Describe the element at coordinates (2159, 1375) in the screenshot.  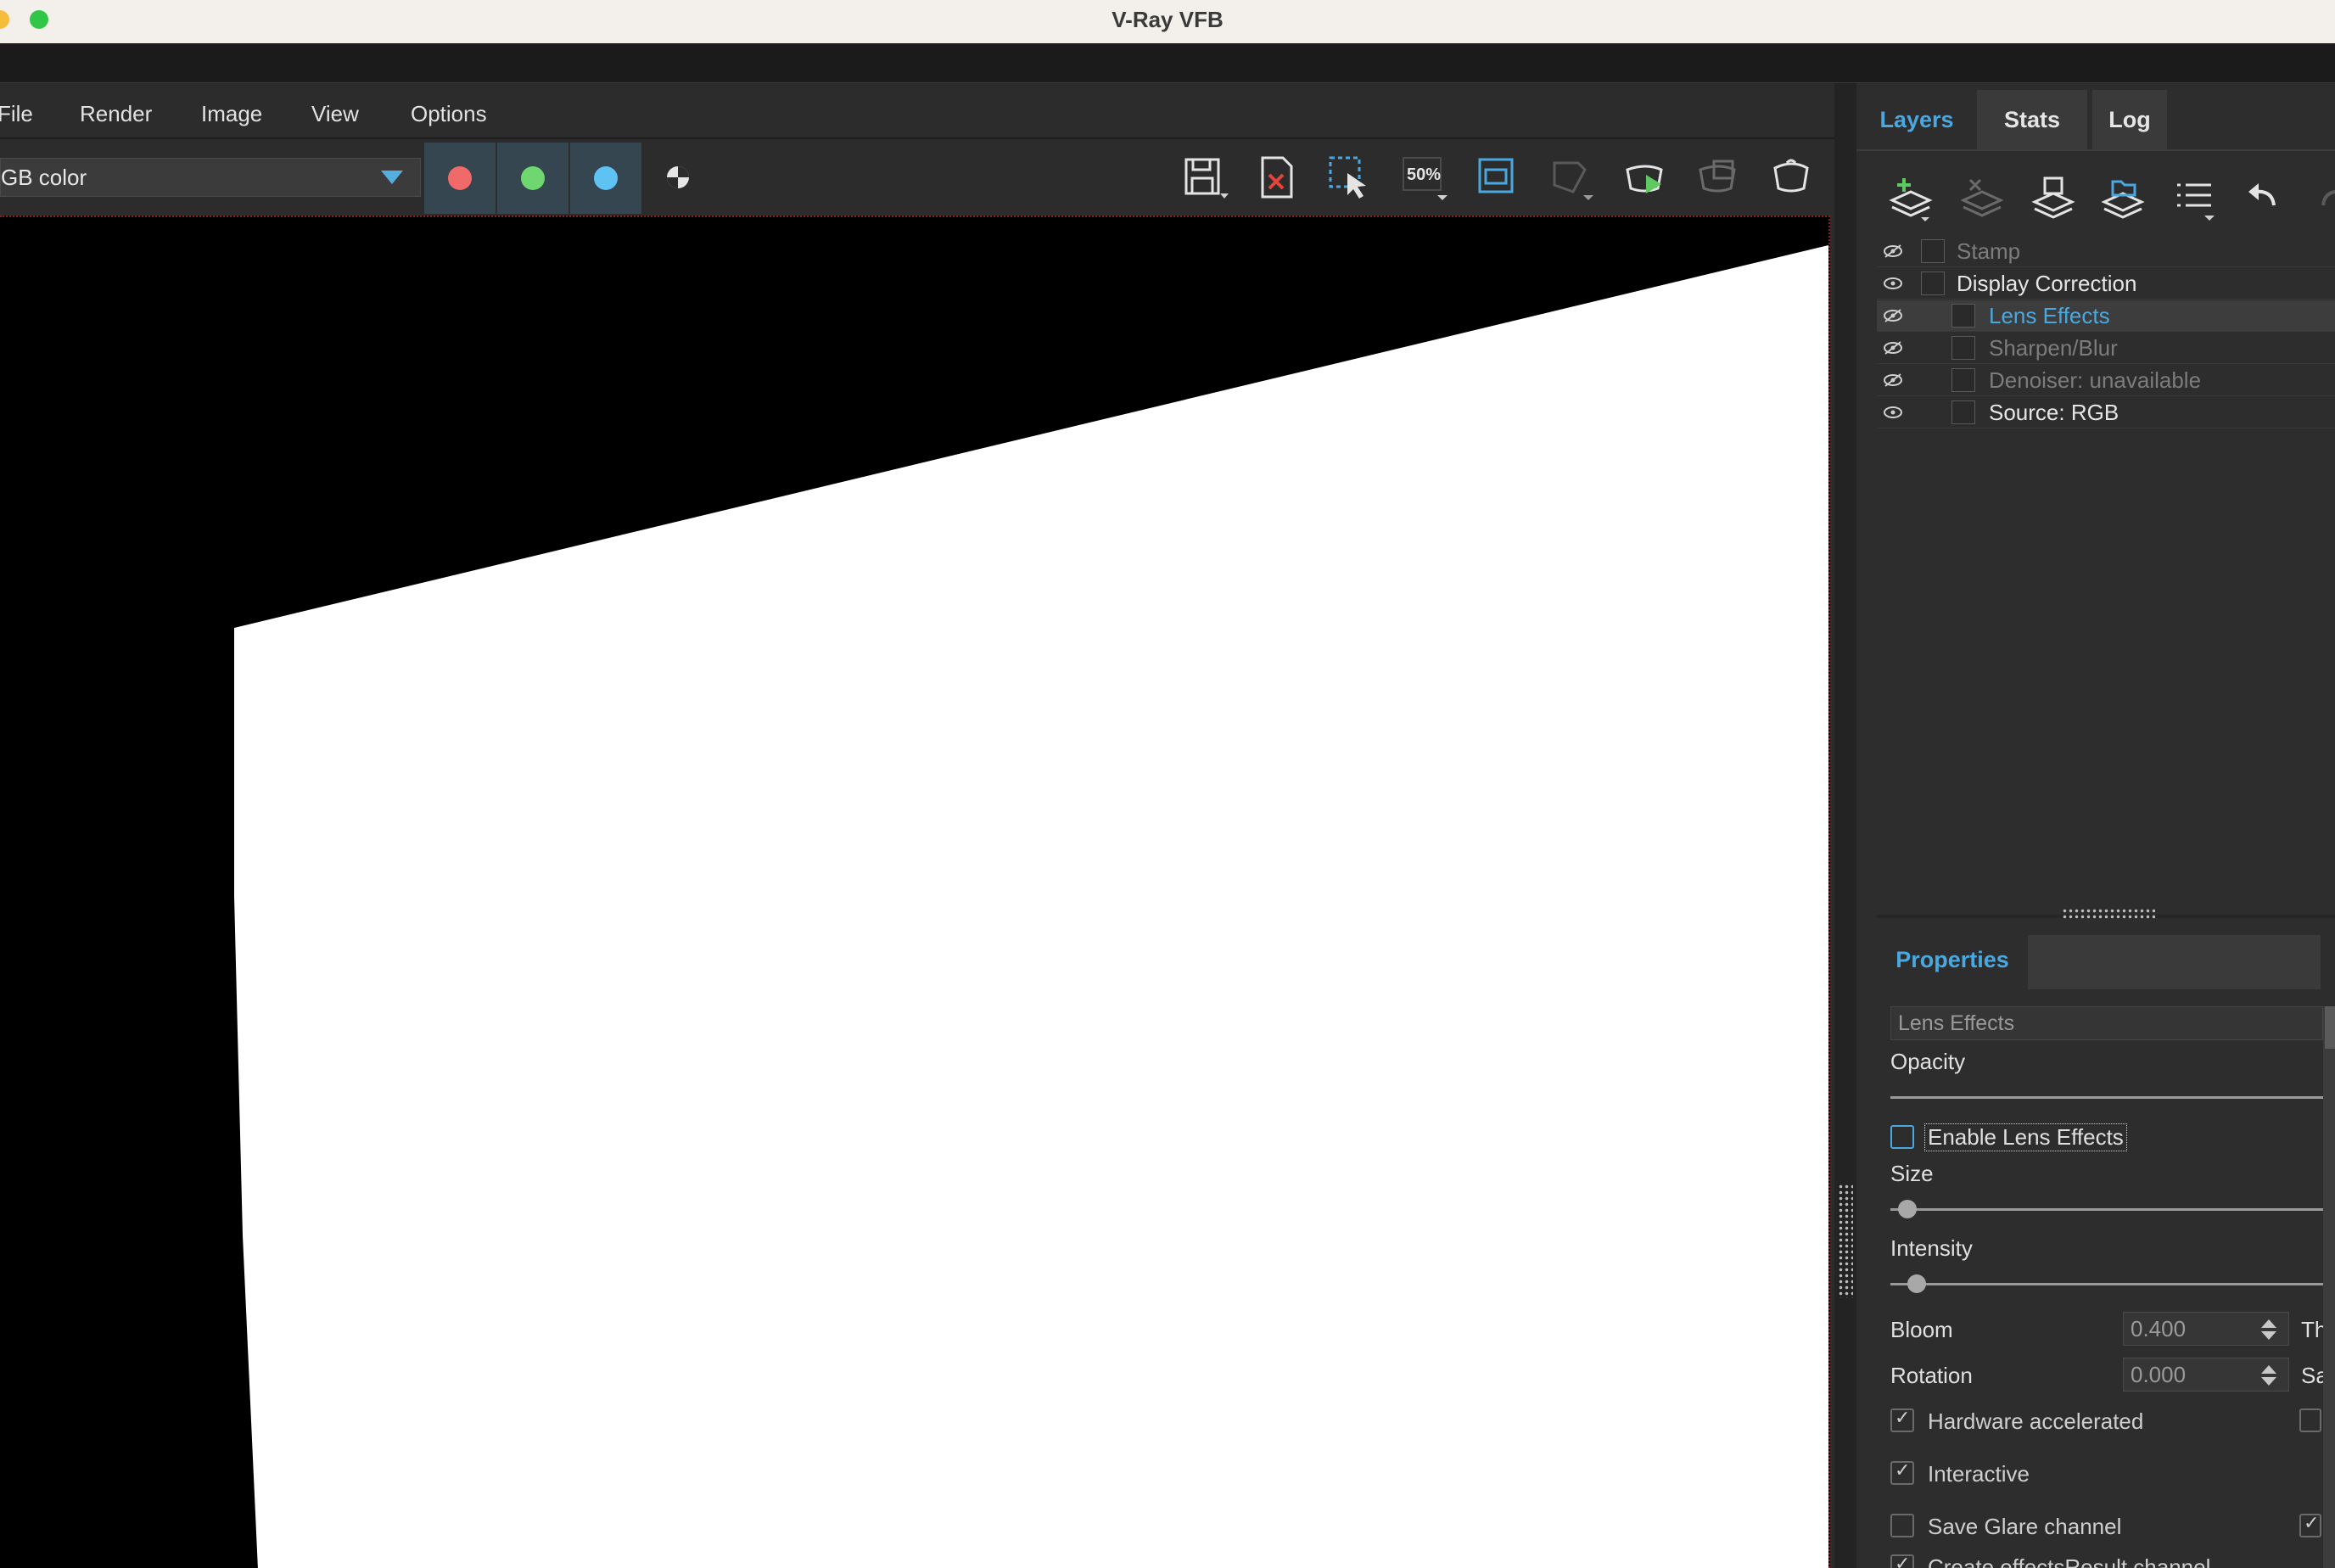
I see `rotation-value: 0.000` at that location.